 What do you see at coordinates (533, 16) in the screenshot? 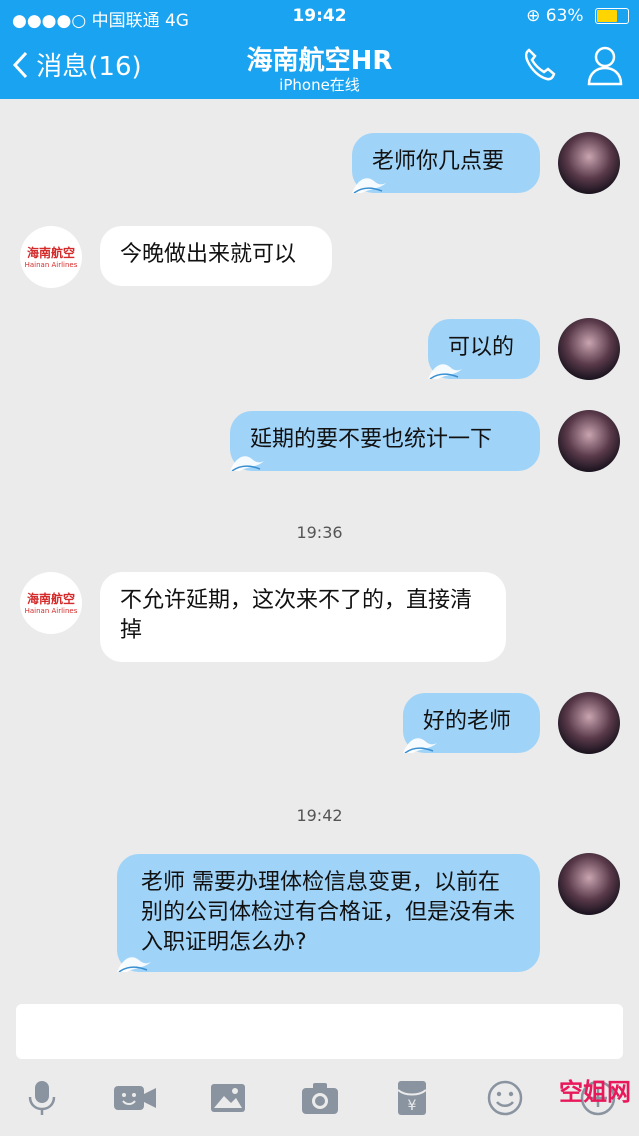
I see `rotation-lock-icon: ⊕` at bounding box center [533, 16].